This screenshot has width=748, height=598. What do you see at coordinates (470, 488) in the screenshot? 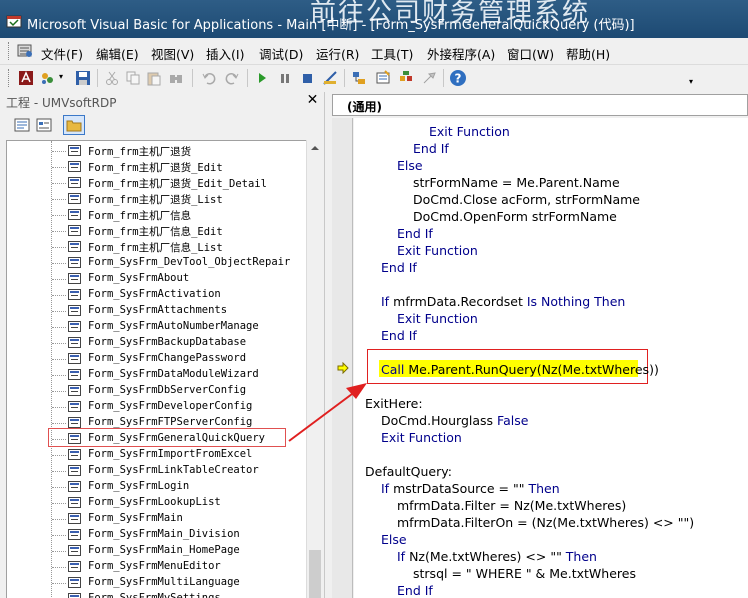
I see `code-line: If mstrDataSource = "" Then` at bounding box center [470, 488].